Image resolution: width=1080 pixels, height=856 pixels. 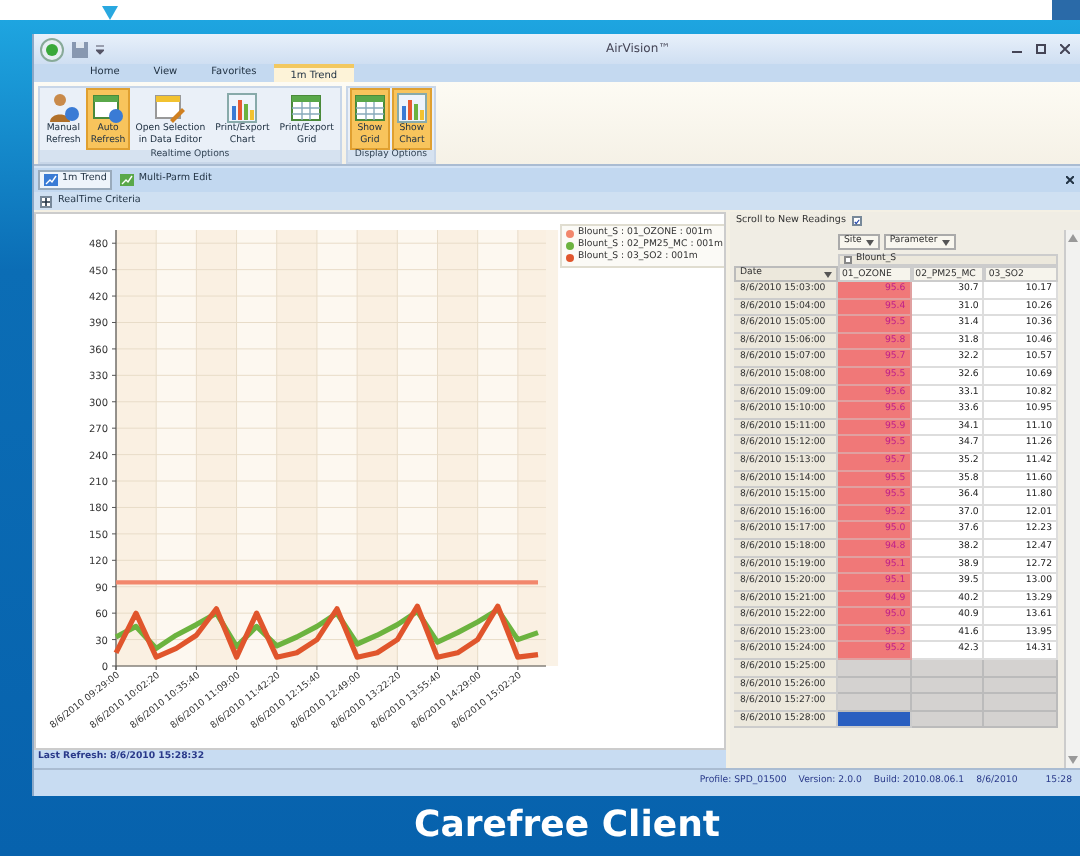 I want to click on scroll-down-icon, so click(x=1073, y=760).